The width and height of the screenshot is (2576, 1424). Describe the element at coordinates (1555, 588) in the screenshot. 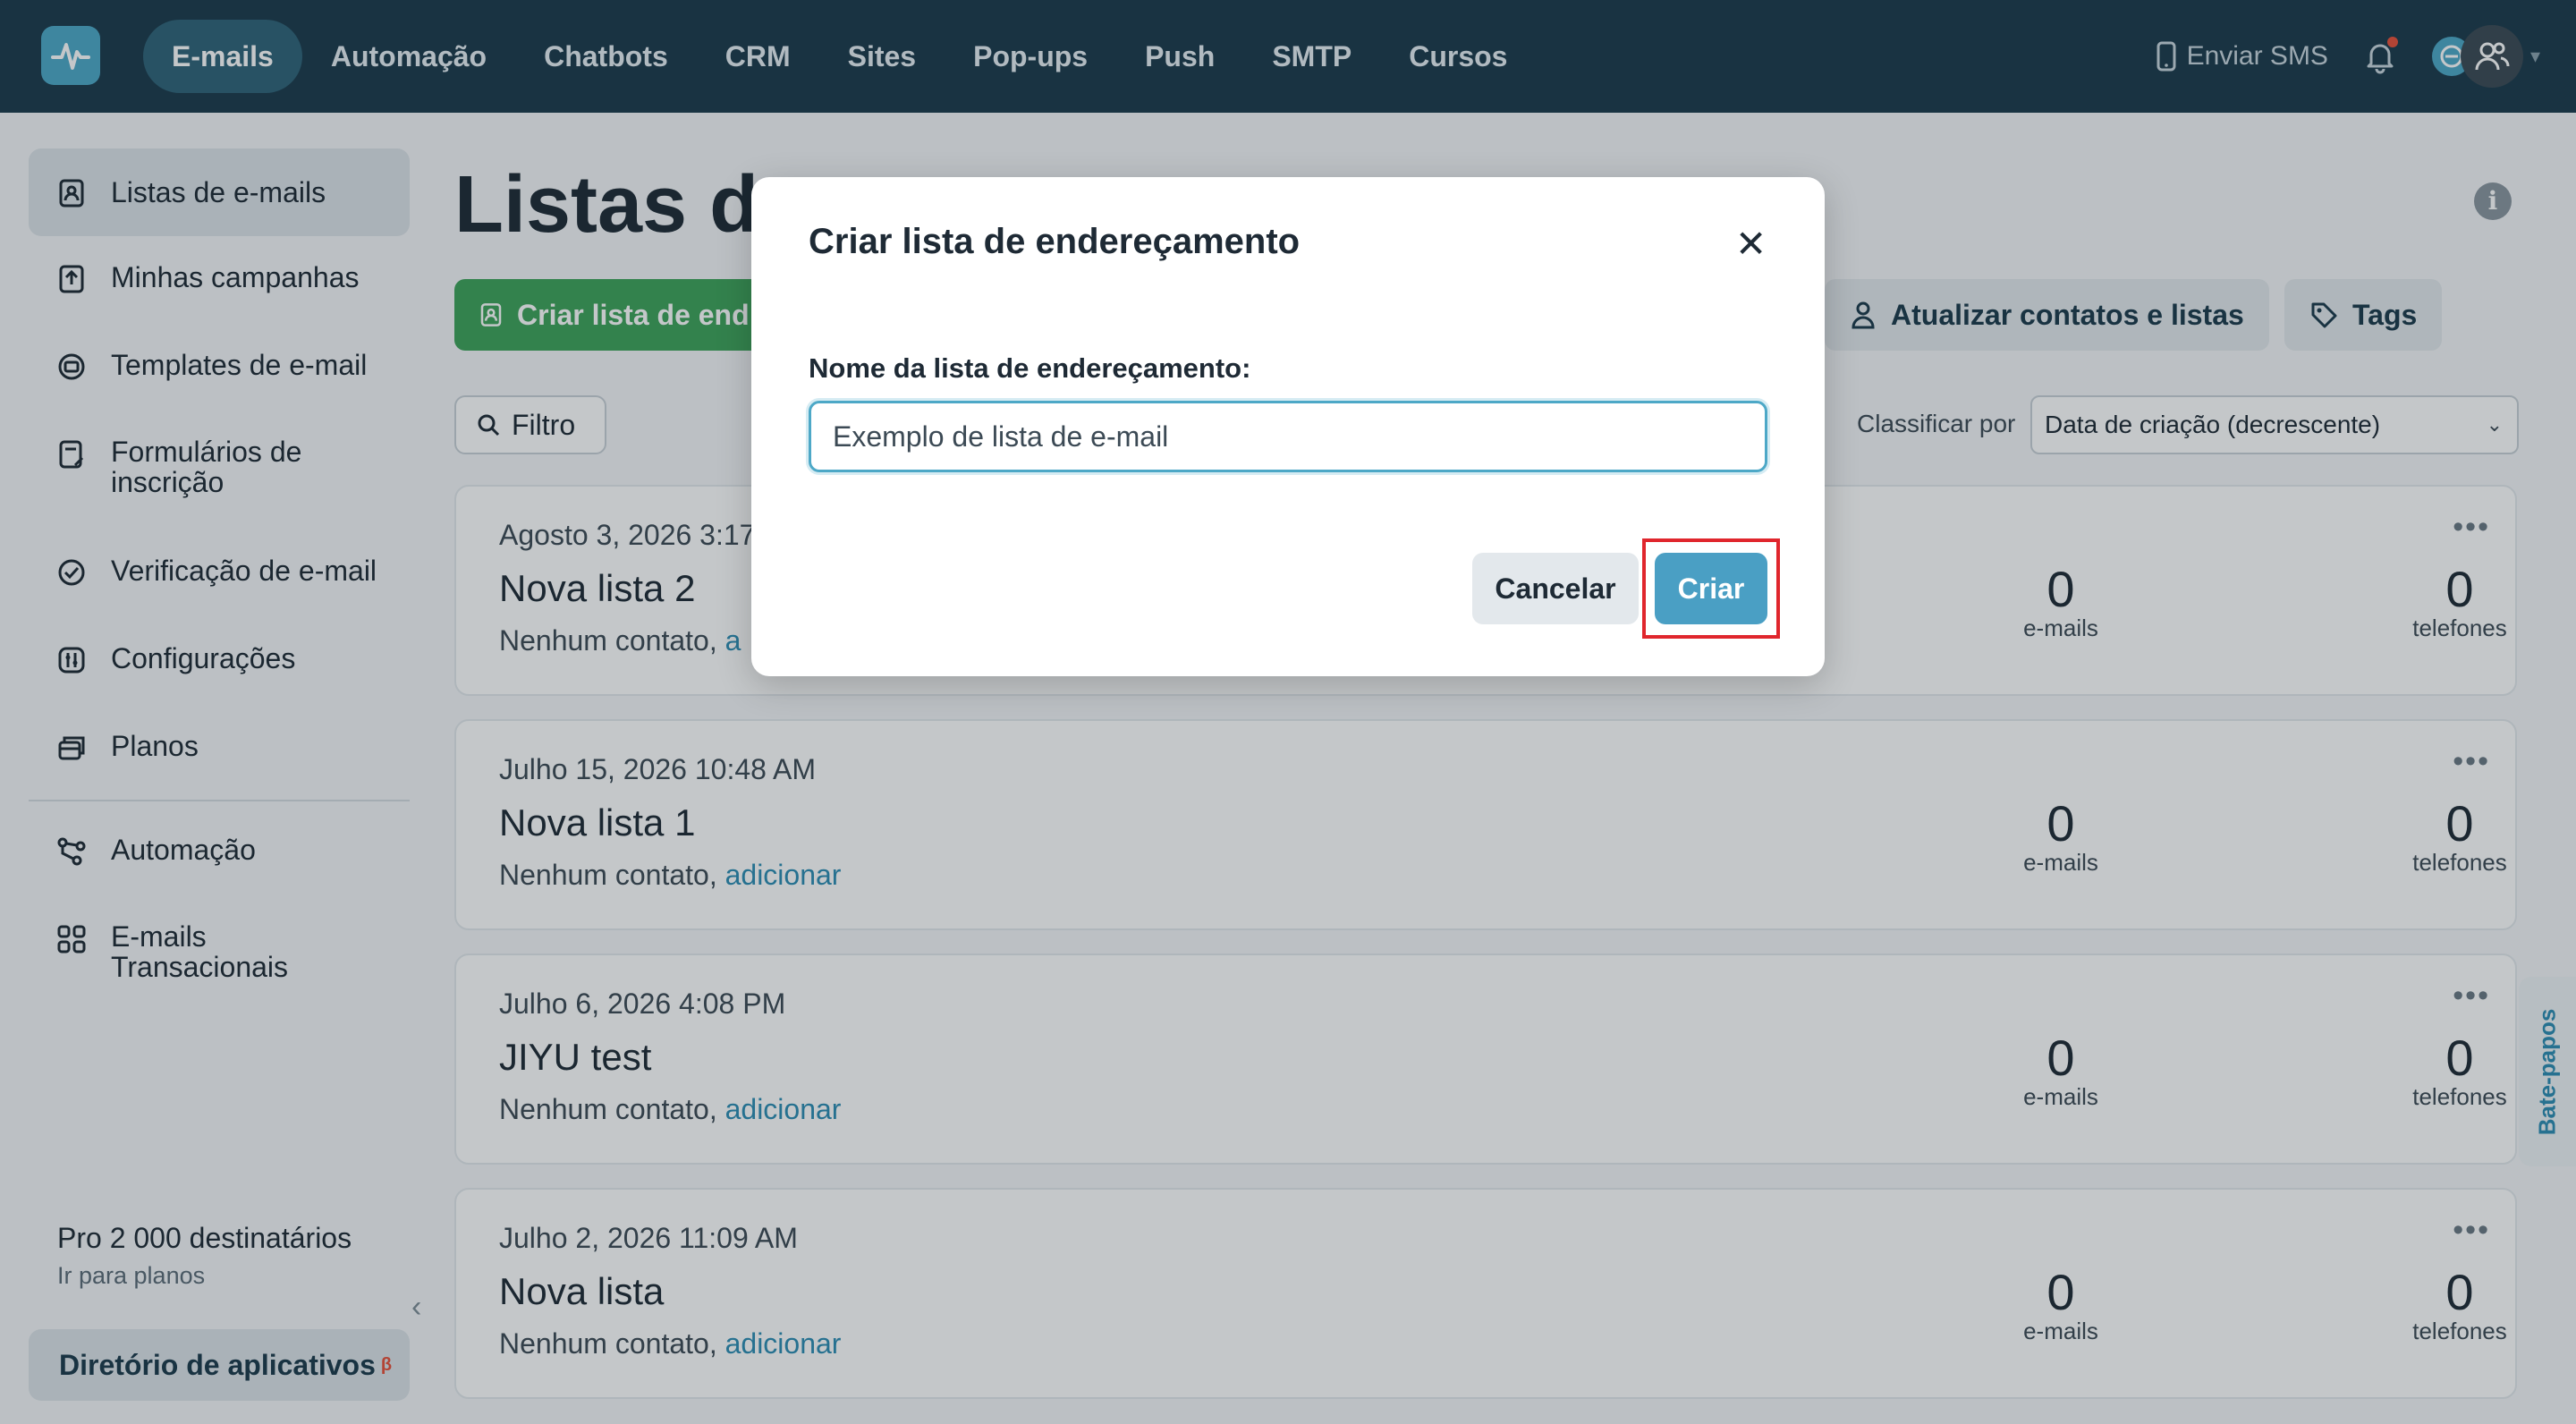

I see `cancel-button: Cancelar` at that location.